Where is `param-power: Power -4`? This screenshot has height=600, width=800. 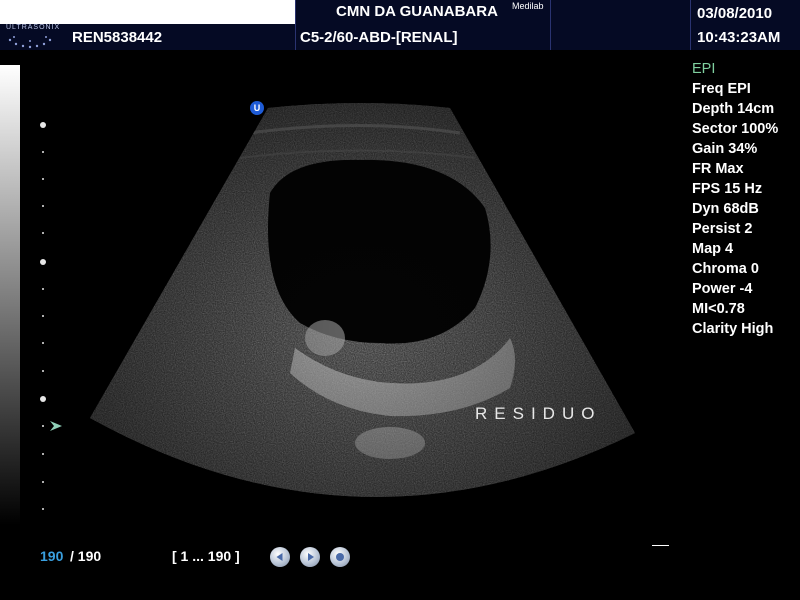
param-power: Power -4 is located at coordinates (722, 289).